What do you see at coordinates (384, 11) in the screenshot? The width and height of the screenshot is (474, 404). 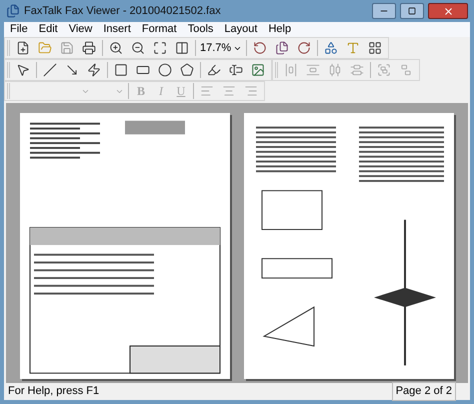 I see `minimize-button` at bounding box center [384, 11].